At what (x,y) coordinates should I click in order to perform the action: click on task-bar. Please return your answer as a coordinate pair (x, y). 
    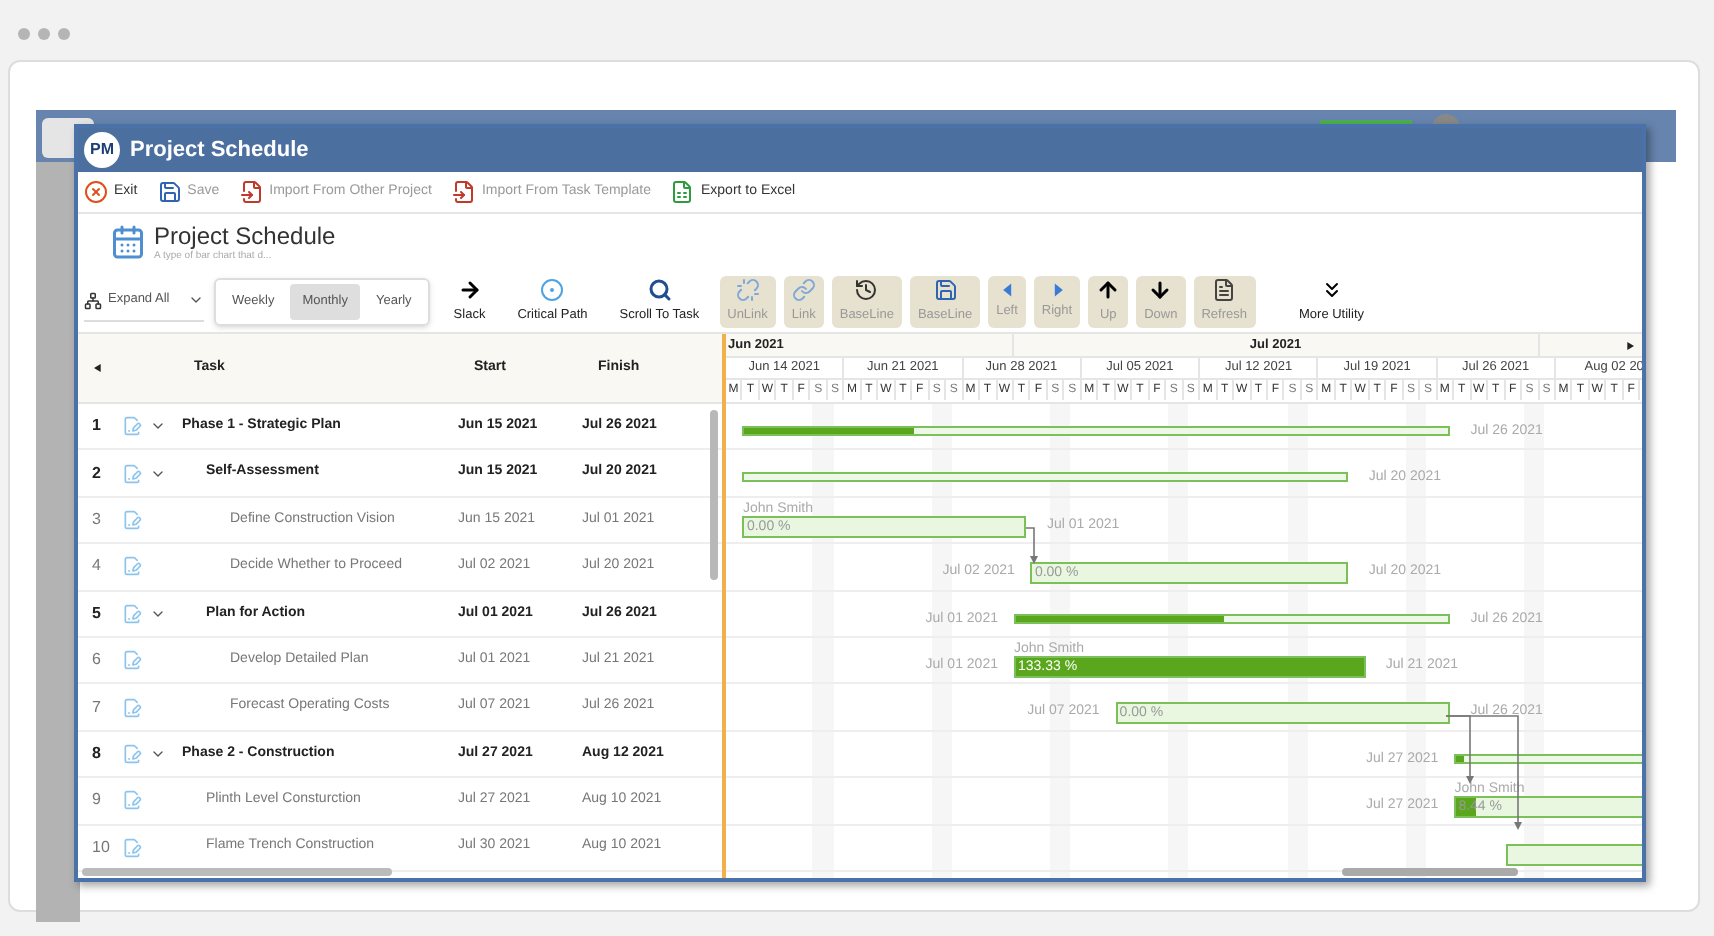
    Looking at the image, I should click on (1573, 854).